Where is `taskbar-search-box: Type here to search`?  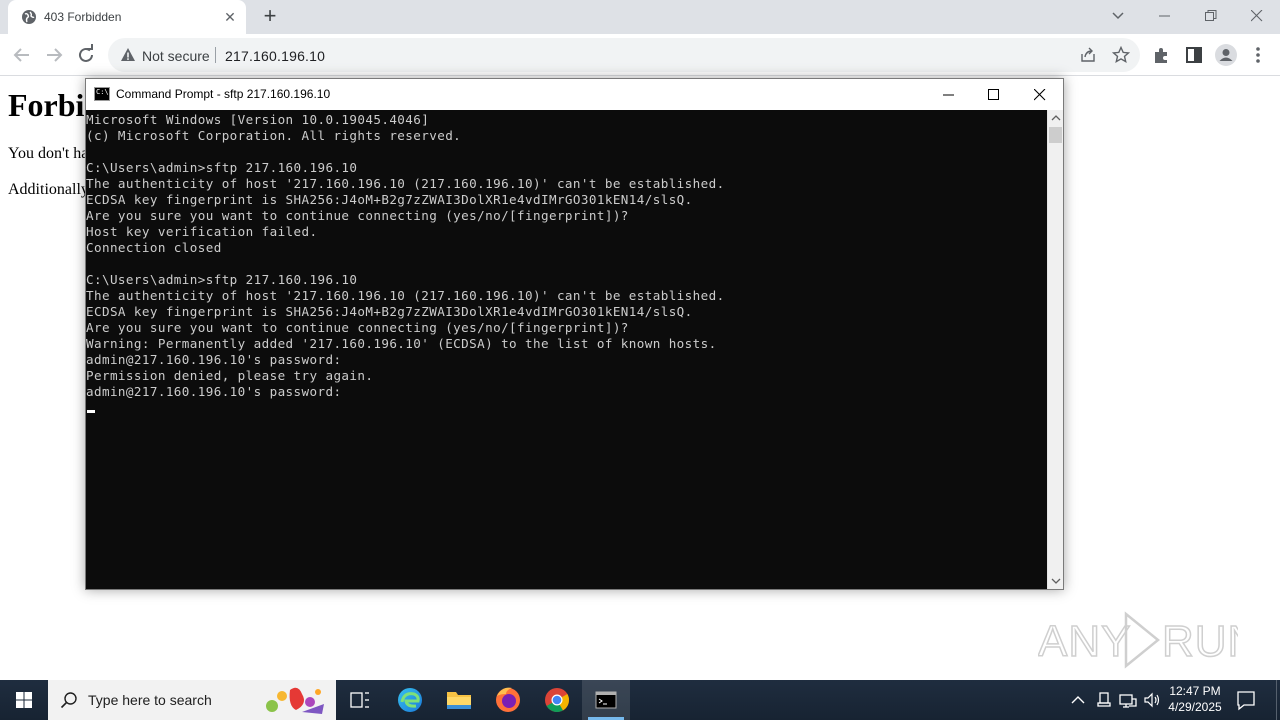 taskbar-search-box: Type here to search is located at coordinates (192, 700).